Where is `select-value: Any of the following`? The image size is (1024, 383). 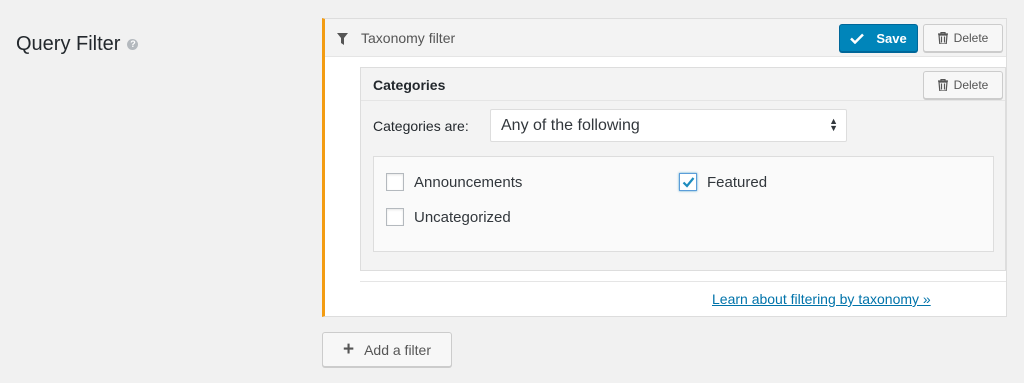
select-value: Any of the following is located at coordinates (570, 125).